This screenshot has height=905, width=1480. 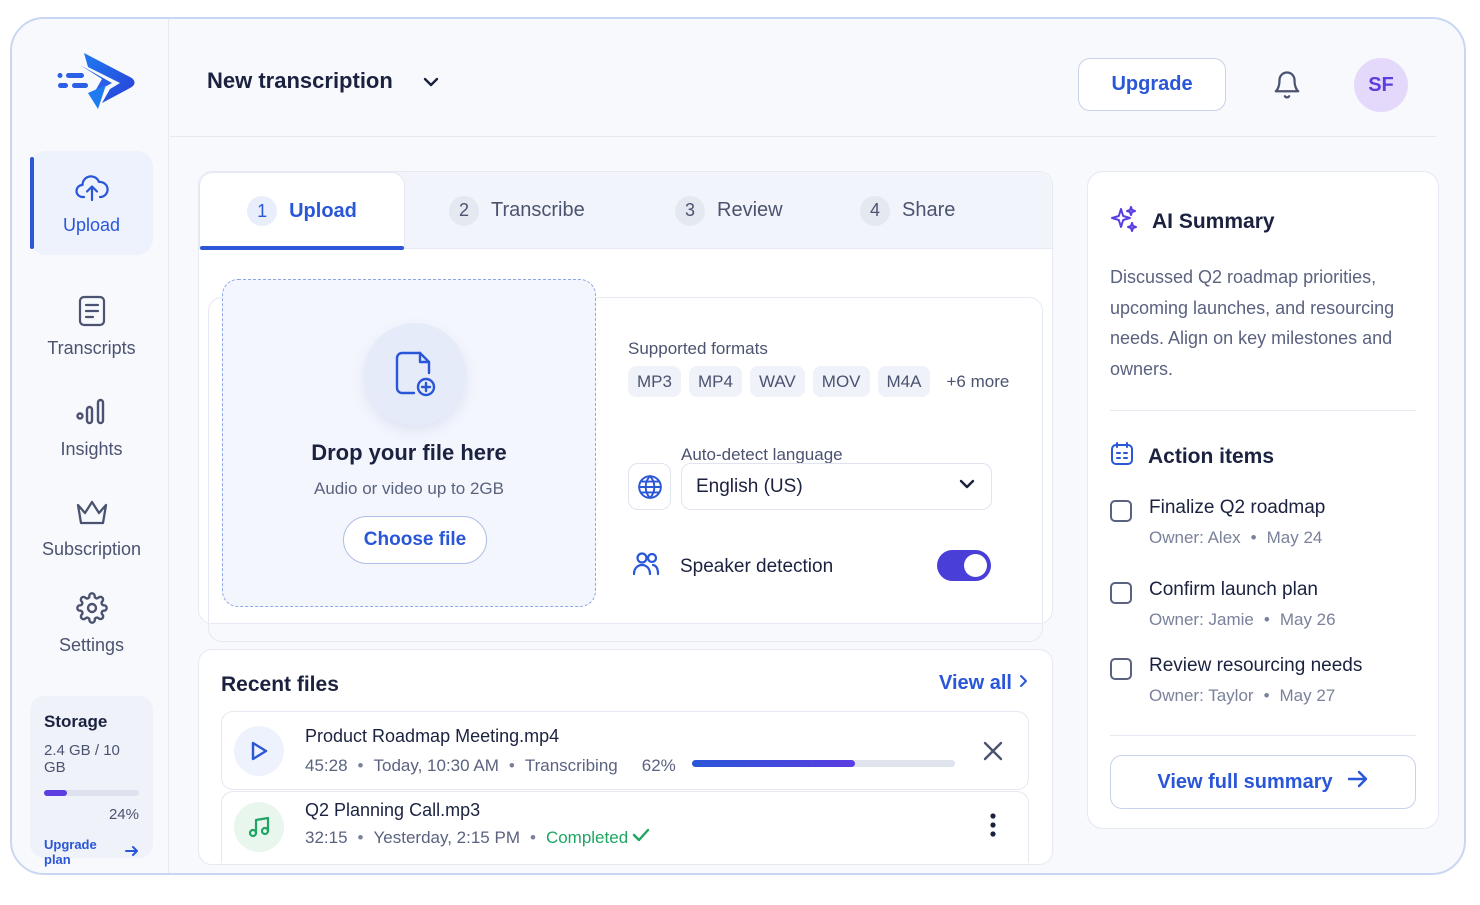 I want to click on action-item-meta: Owner: Taylor • May 27, so click(x=1242, y=696).